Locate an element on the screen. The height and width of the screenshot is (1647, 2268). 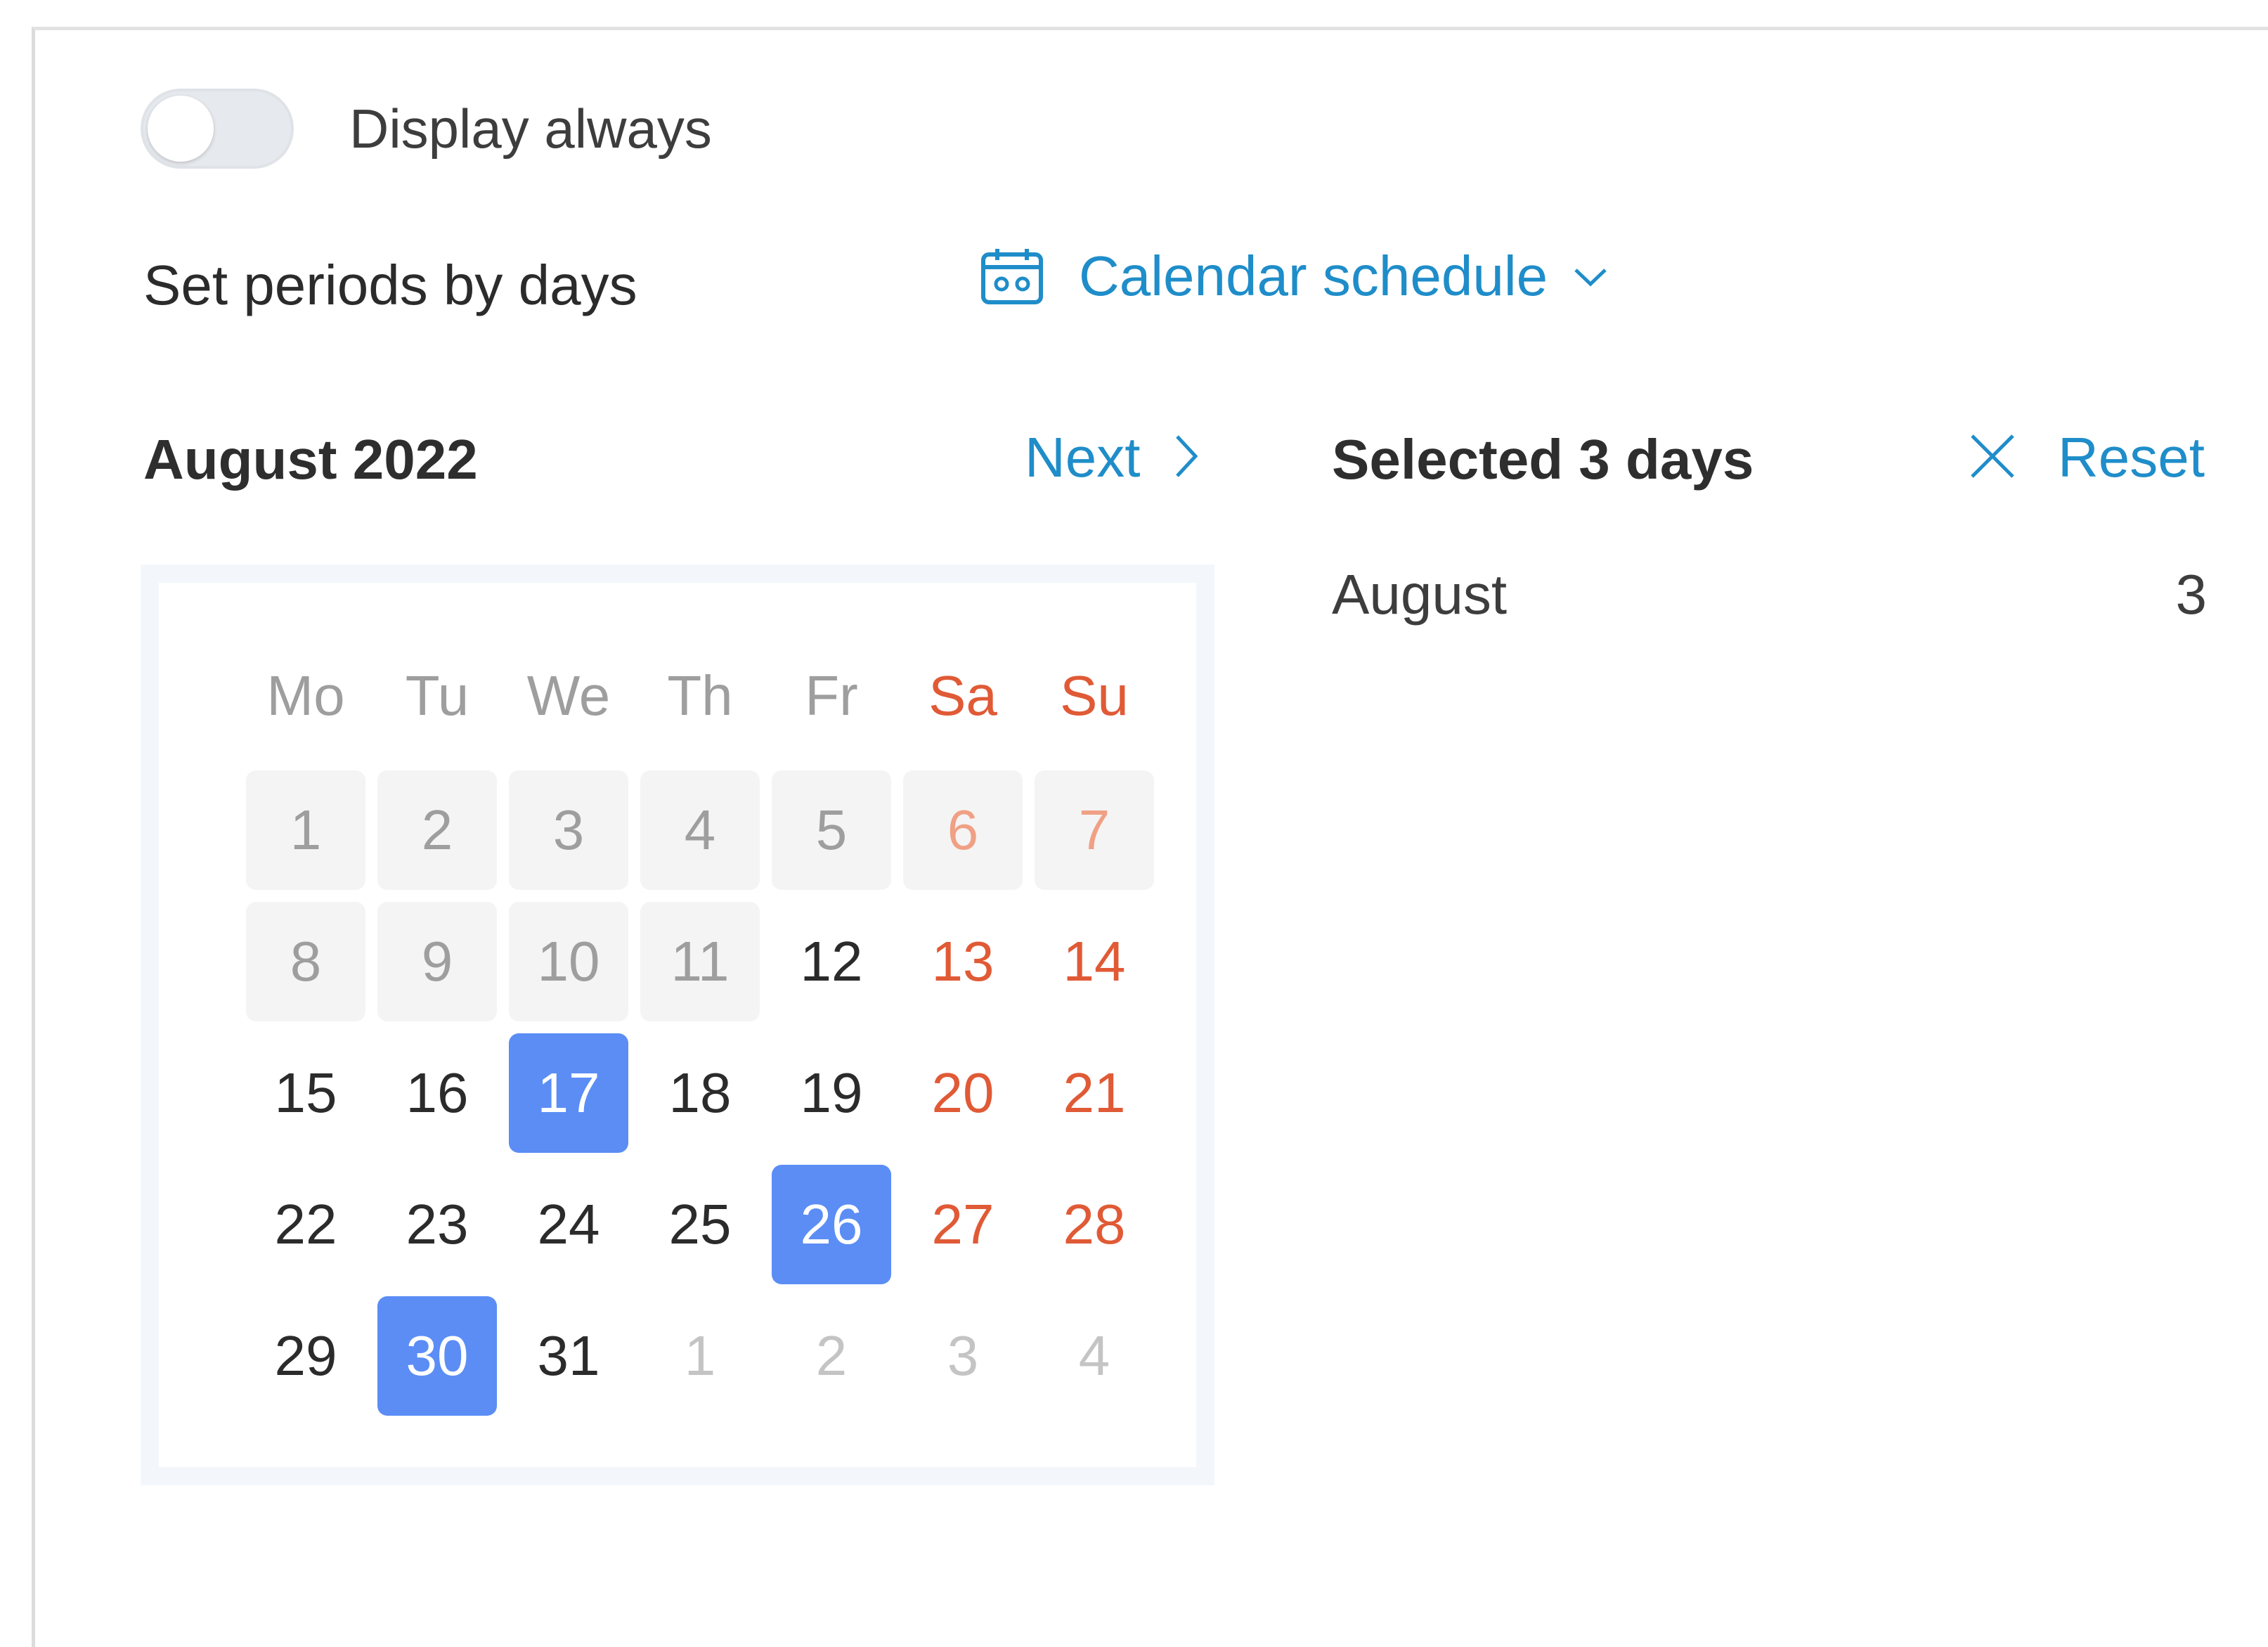
reset-button: Reset is located at coordinates (2086, 457).